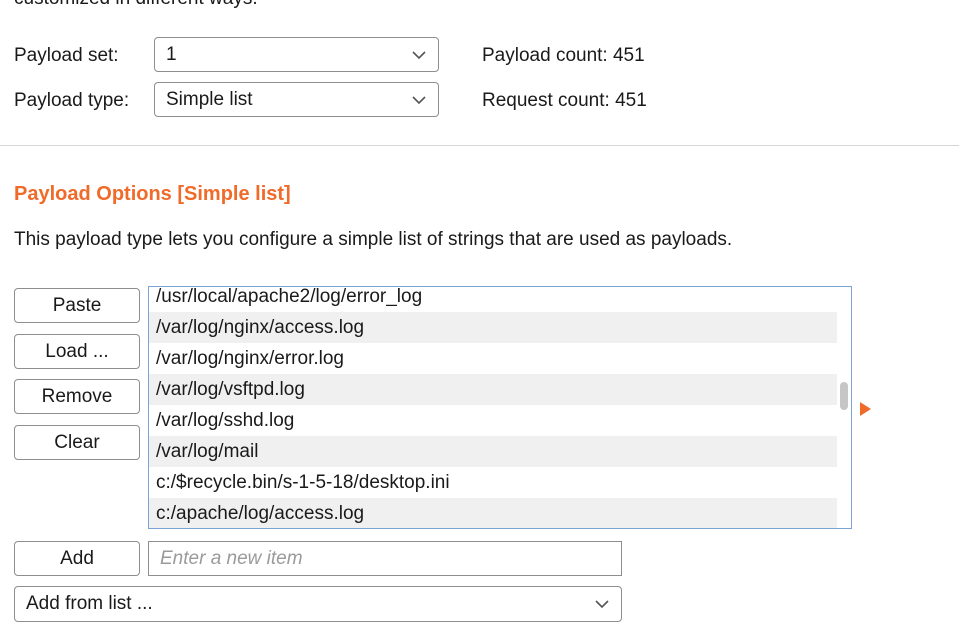 The width and height of the screenshot is (959, 635). I want to click on expand-arrow-icon, so click(865, 409).